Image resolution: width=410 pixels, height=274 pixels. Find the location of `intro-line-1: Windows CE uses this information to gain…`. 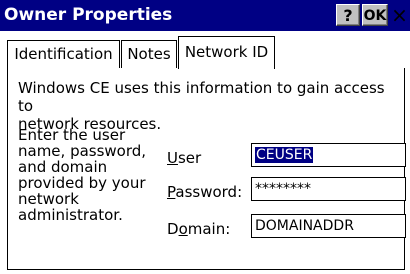

intro-line-1: Windows CE uses this information to gain… is located at coordinates (201, 97).